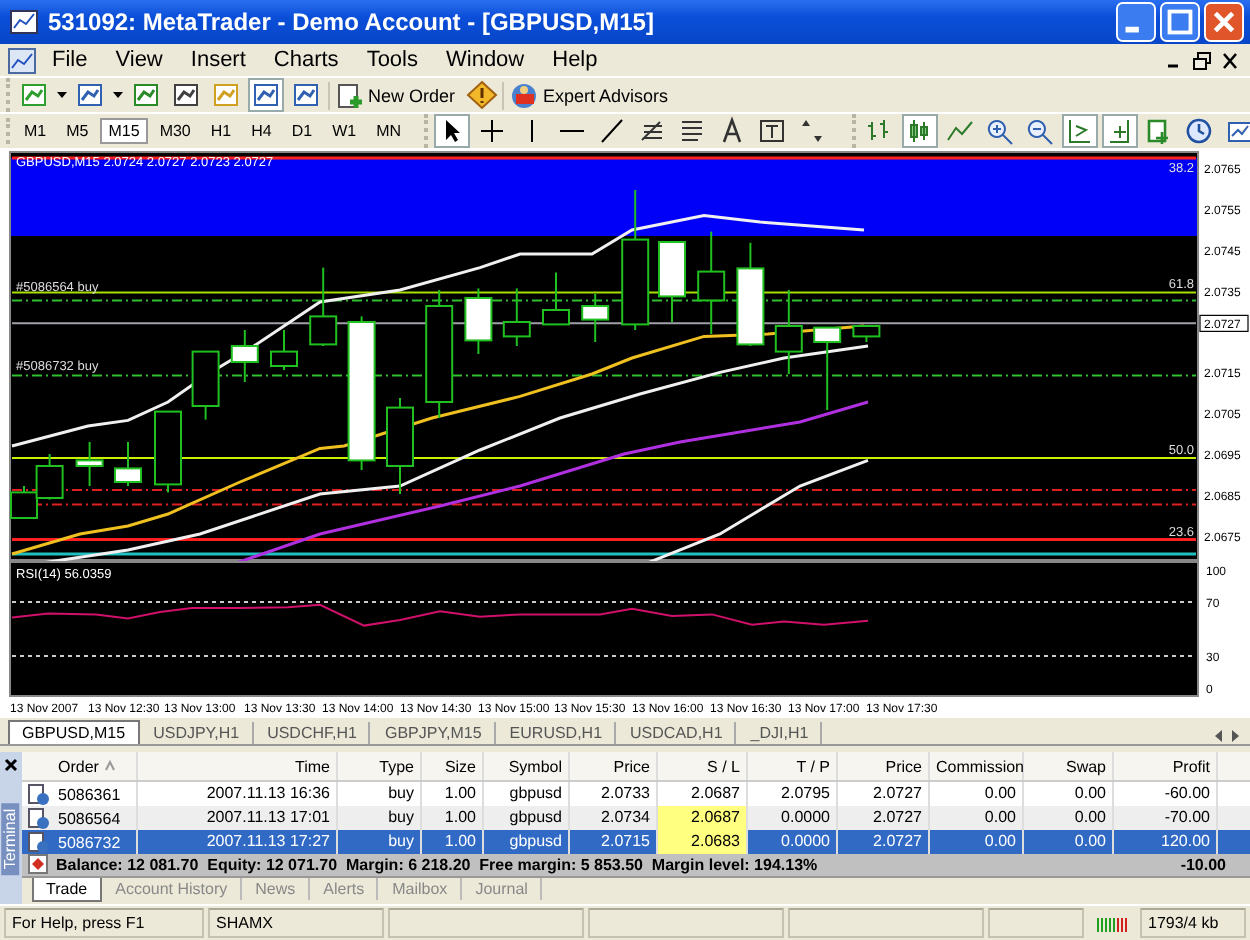  I want to click on column-header: Type, so click(380, 766).